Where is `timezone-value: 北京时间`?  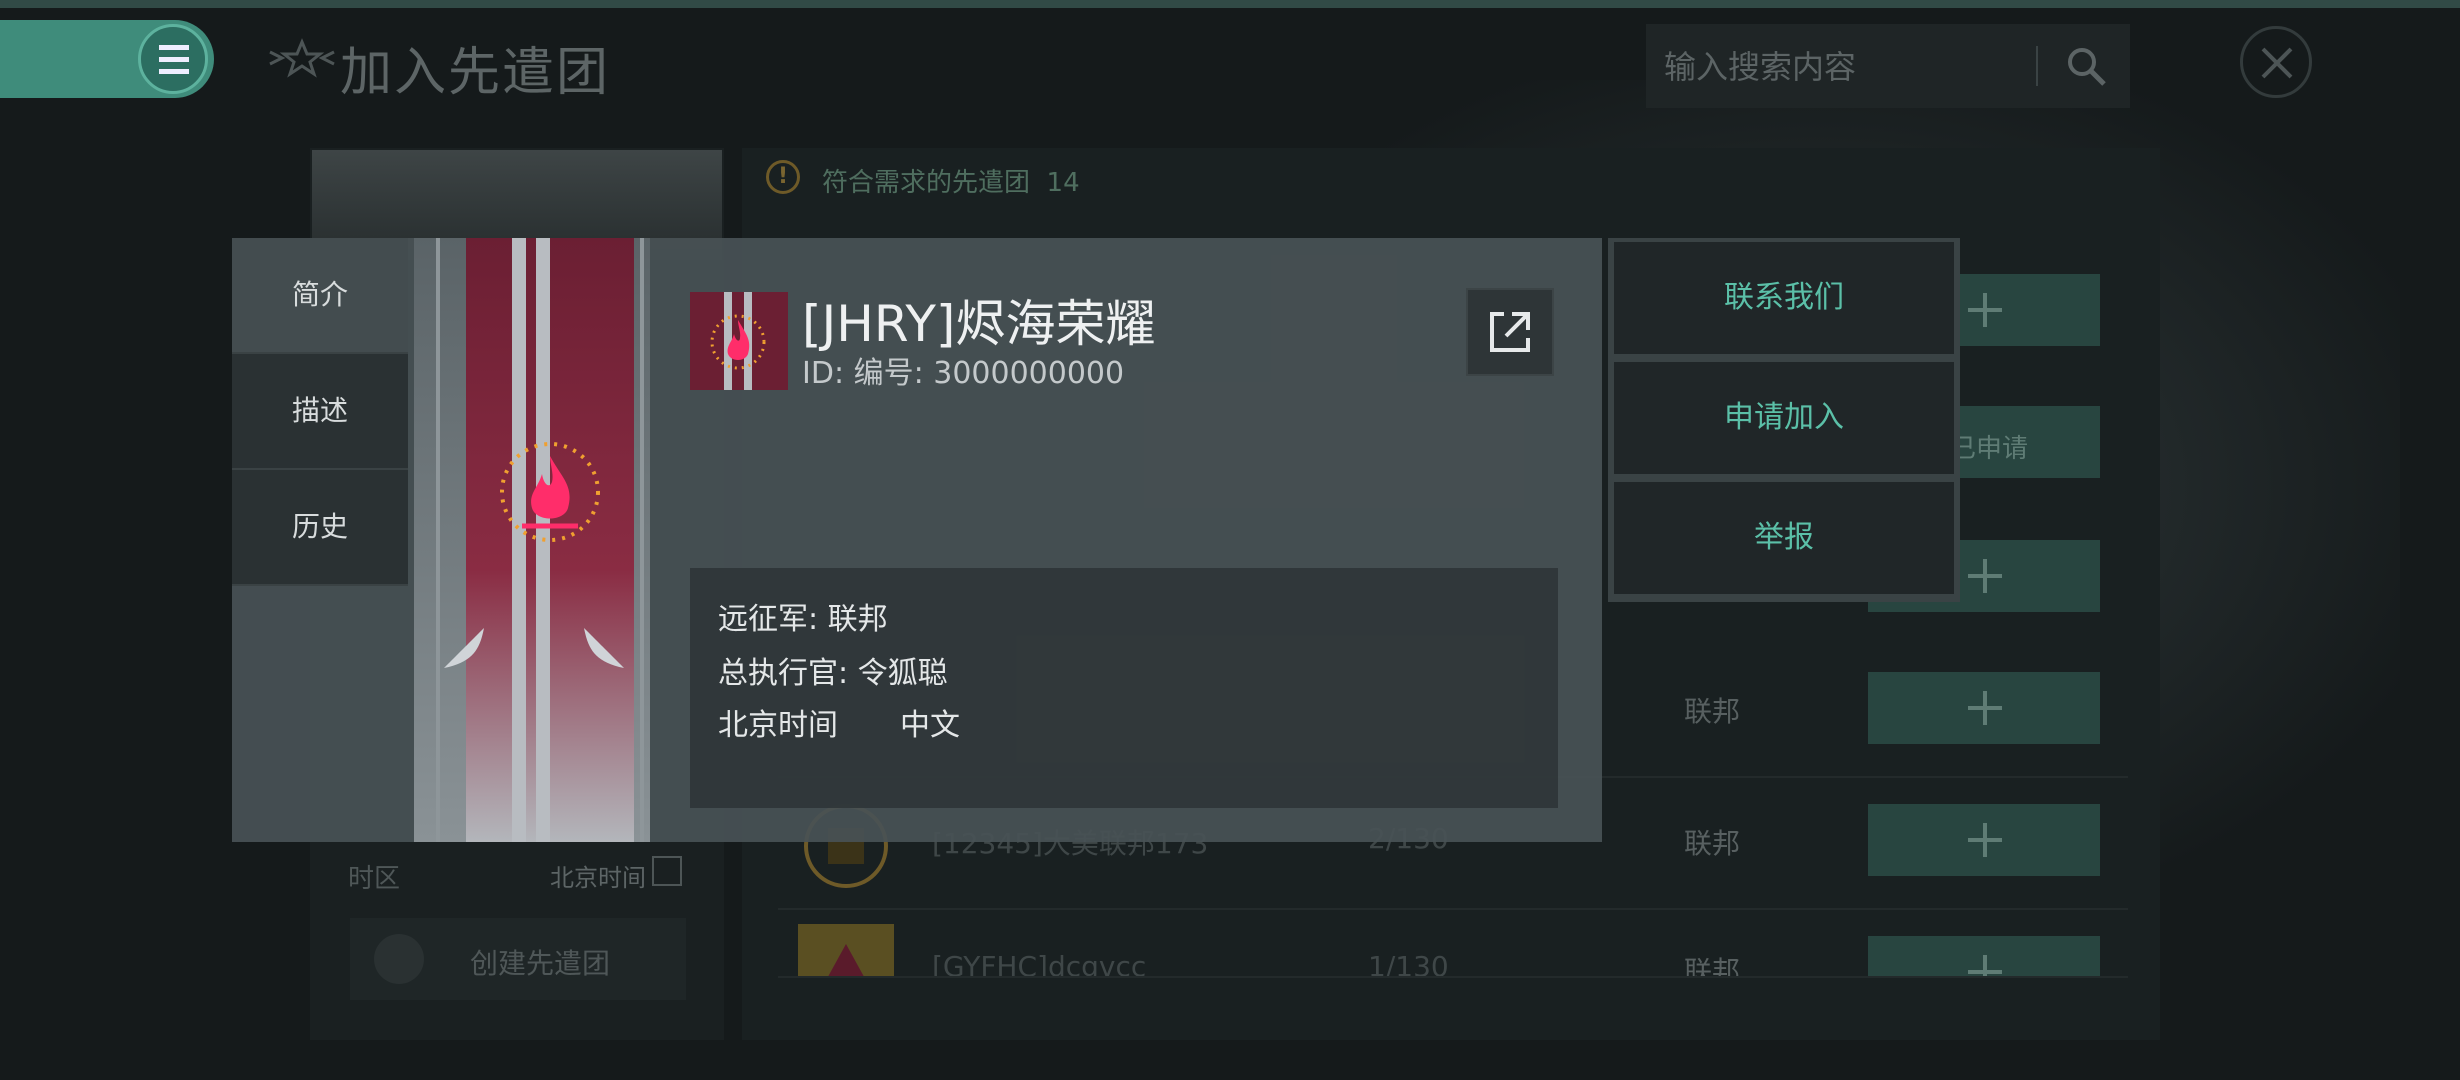
timezone-value: 北京时间 is located at coordinates (598, 878).